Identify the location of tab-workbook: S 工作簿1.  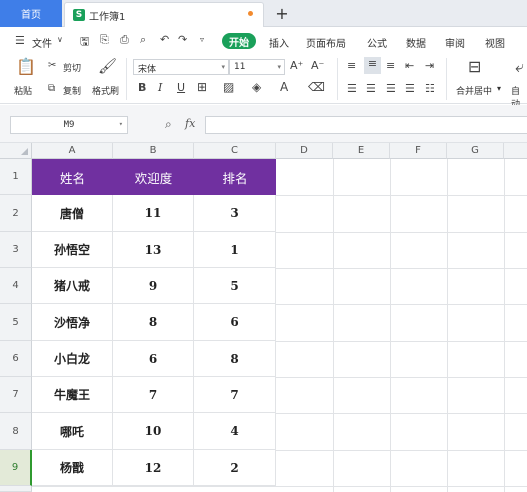
(164, 14).